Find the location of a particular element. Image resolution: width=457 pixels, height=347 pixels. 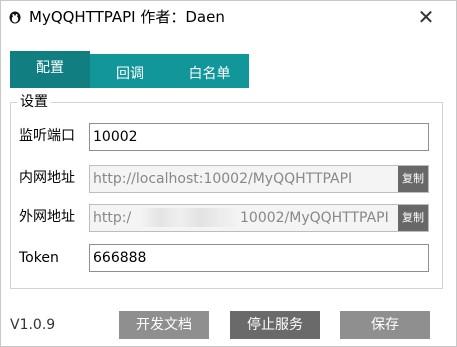

save-button: 保存 is located at coordinates (385, 325).